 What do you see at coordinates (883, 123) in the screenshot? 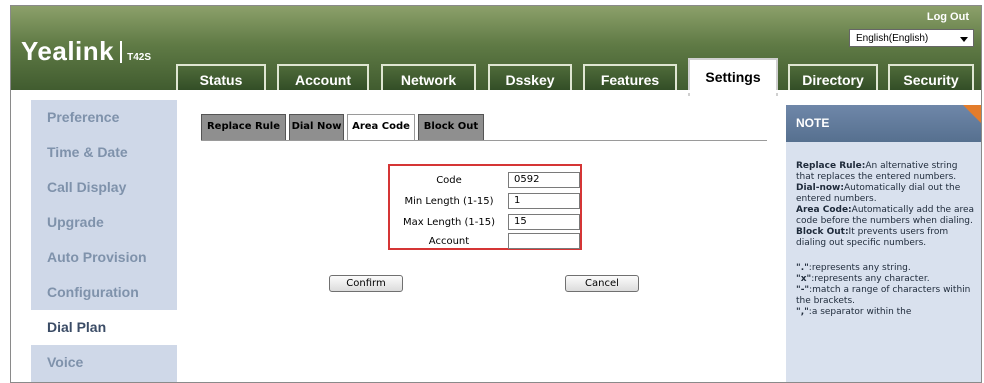
I see `note-title: NOTE` at bounding box center [883, 123].